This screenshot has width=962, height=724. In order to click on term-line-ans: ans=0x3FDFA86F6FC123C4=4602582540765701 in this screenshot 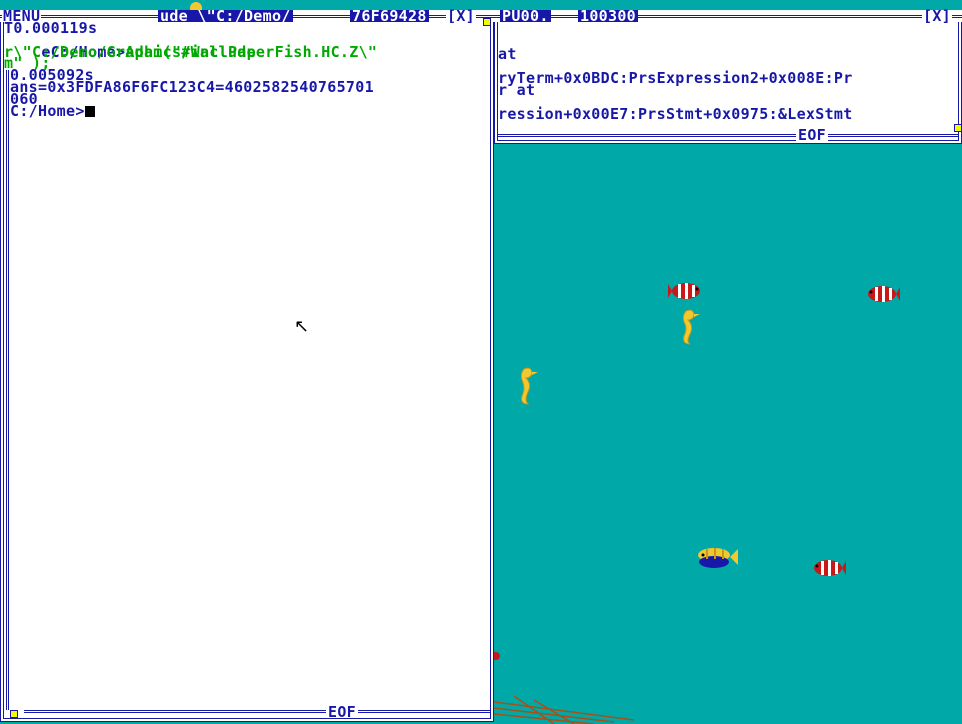, I will do `click(192, 87)`.